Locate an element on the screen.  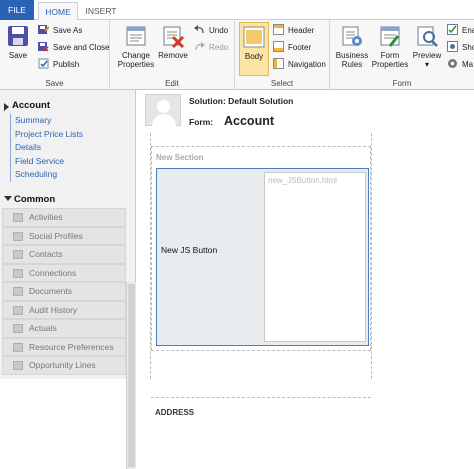
connections-icon is located at coordinates (18, 273).